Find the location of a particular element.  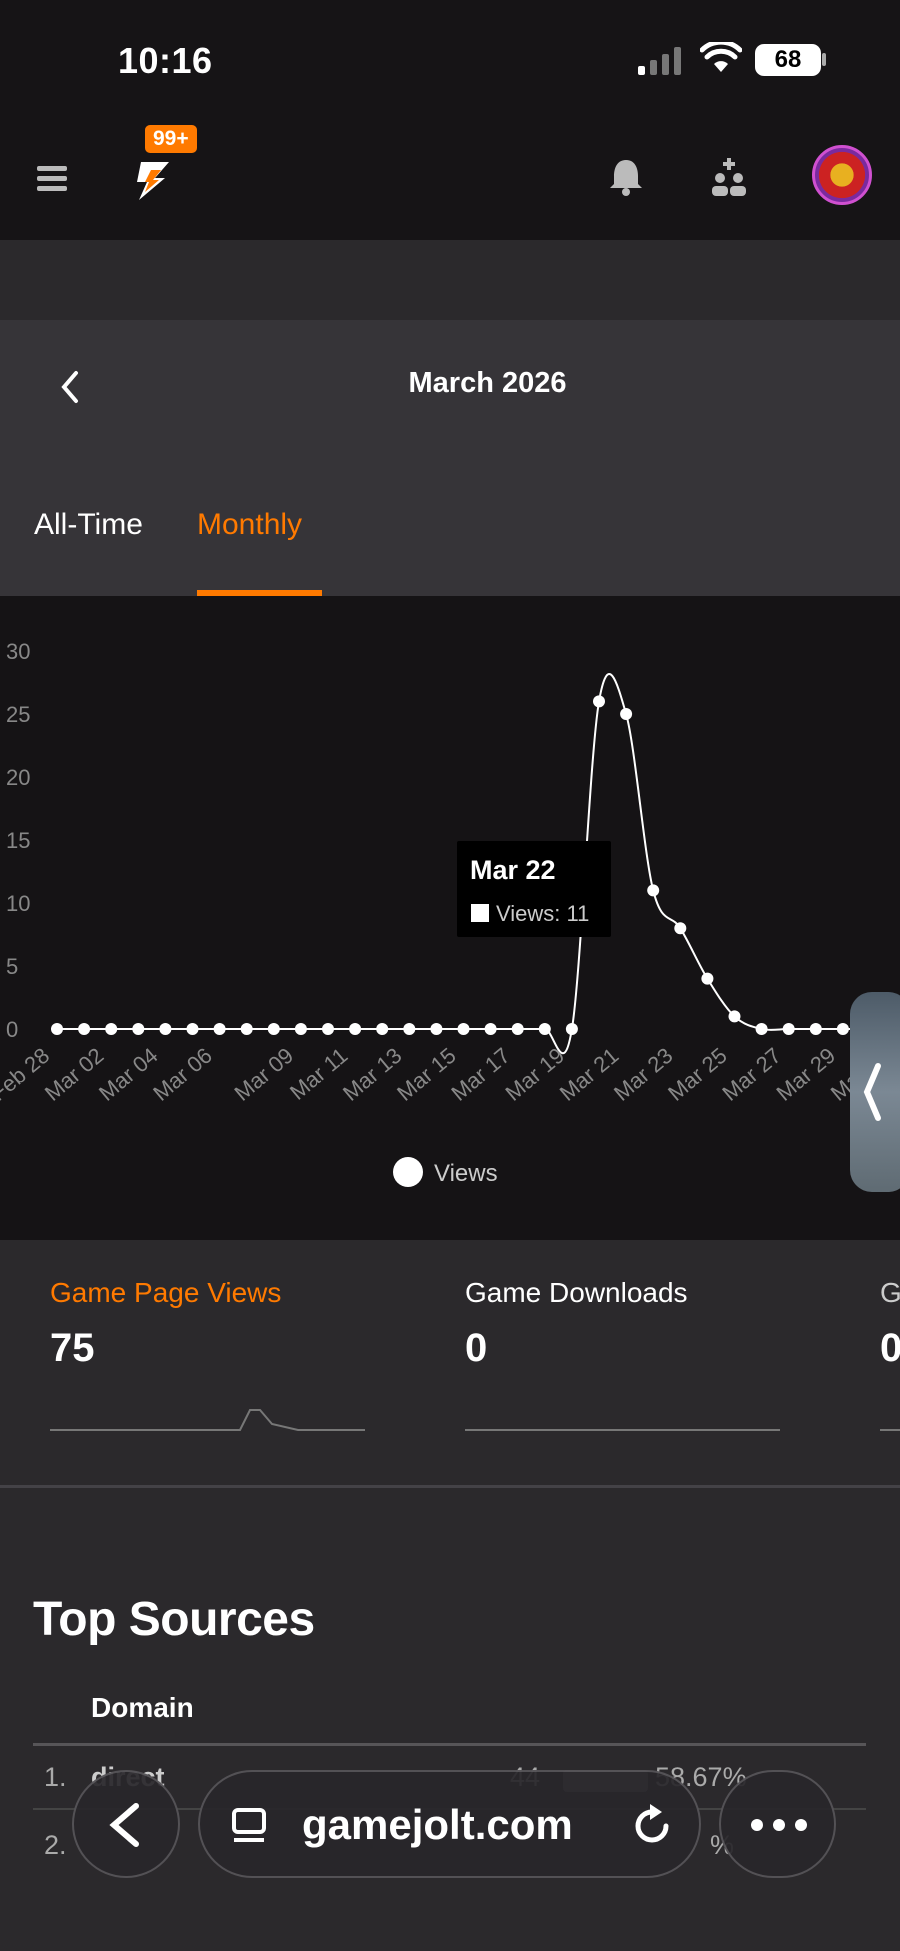

top-navigation is located at coordinates (450, 179).